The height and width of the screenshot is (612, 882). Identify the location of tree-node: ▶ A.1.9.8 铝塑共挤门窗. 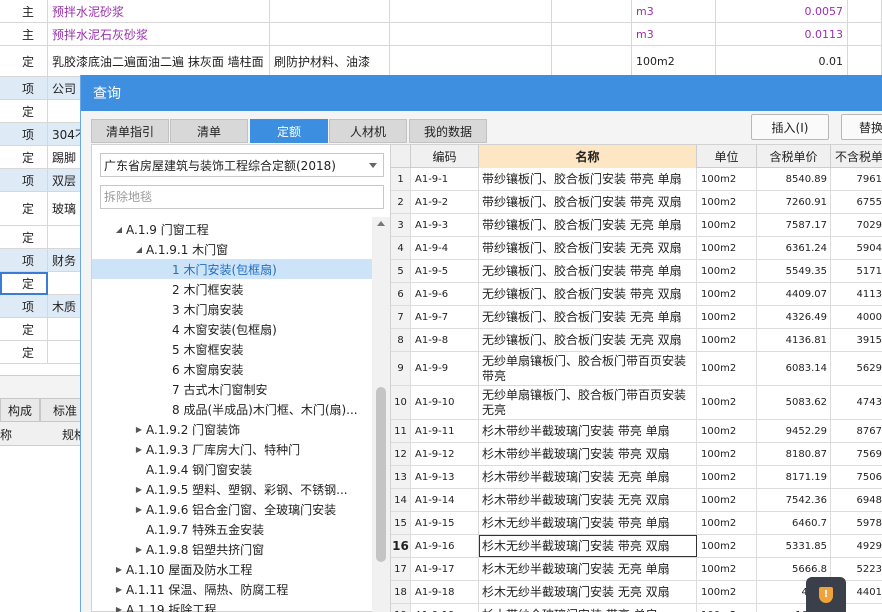
(232, 549).